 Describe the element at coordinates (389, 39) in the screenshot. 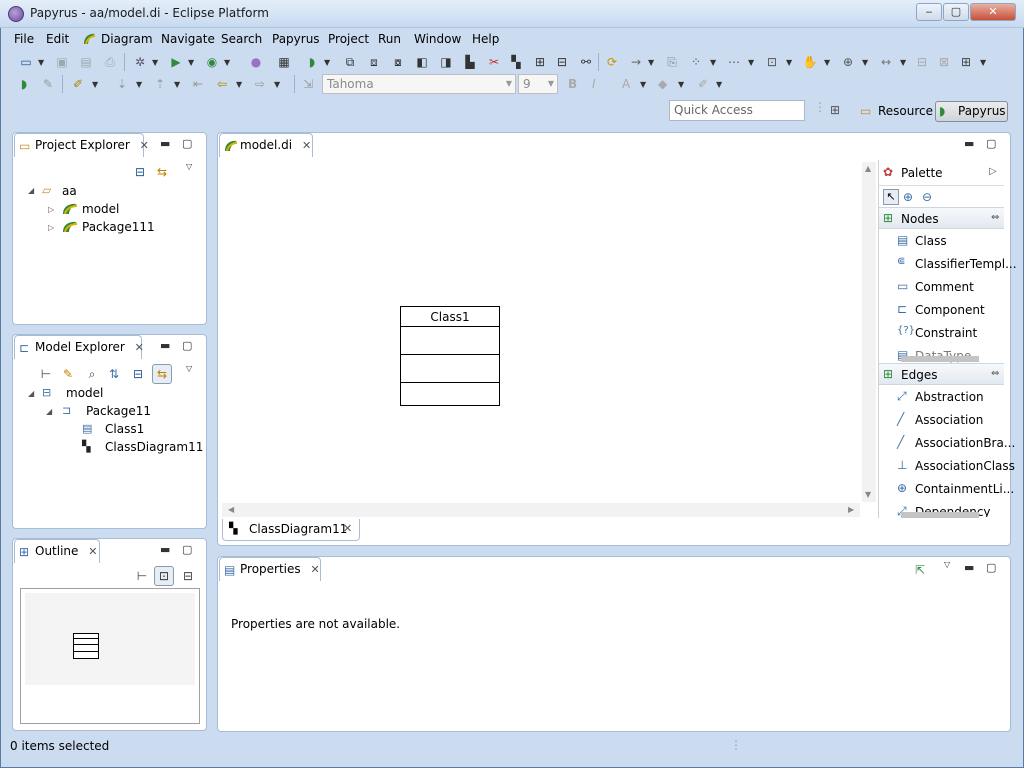

I see `menu-run: Run` at that location.